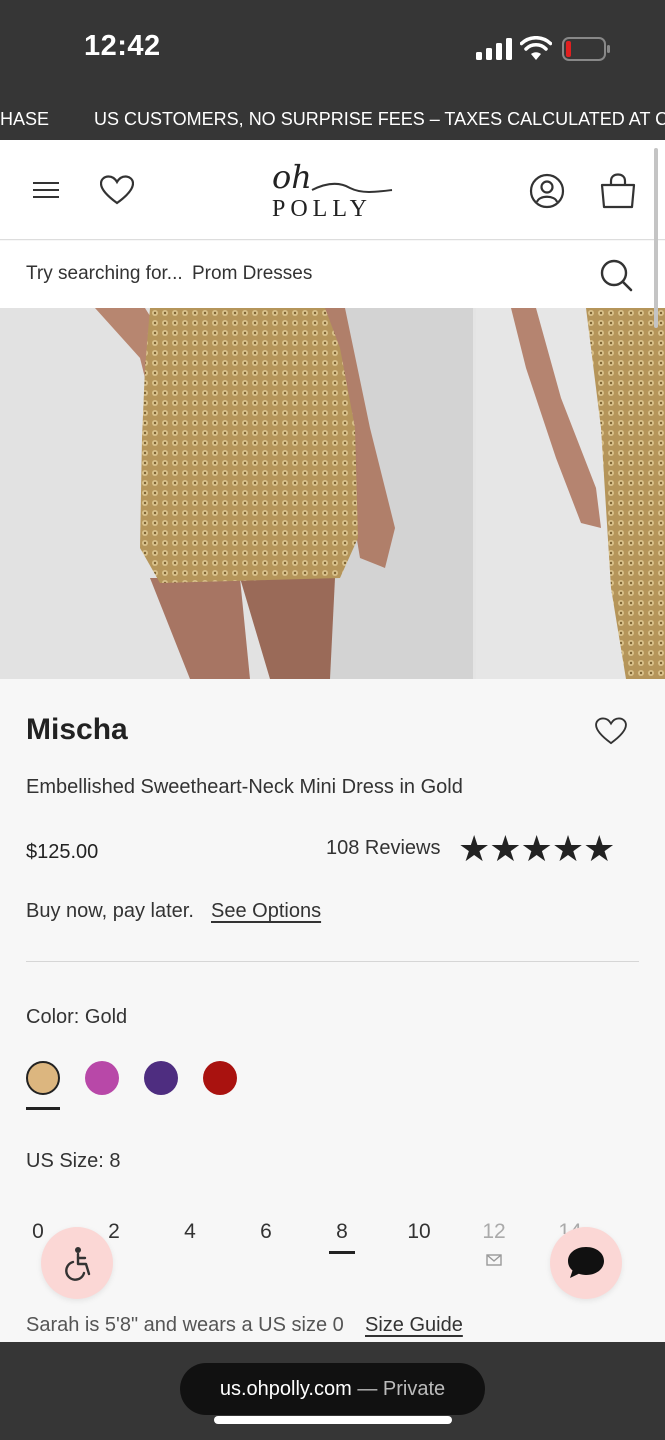 The height and width of the screenshot is (1440, 665). What do you see at coordinates (122, 46) in the screenshot?
I see `status-time: 12:42` at bounding box center [122, 46].